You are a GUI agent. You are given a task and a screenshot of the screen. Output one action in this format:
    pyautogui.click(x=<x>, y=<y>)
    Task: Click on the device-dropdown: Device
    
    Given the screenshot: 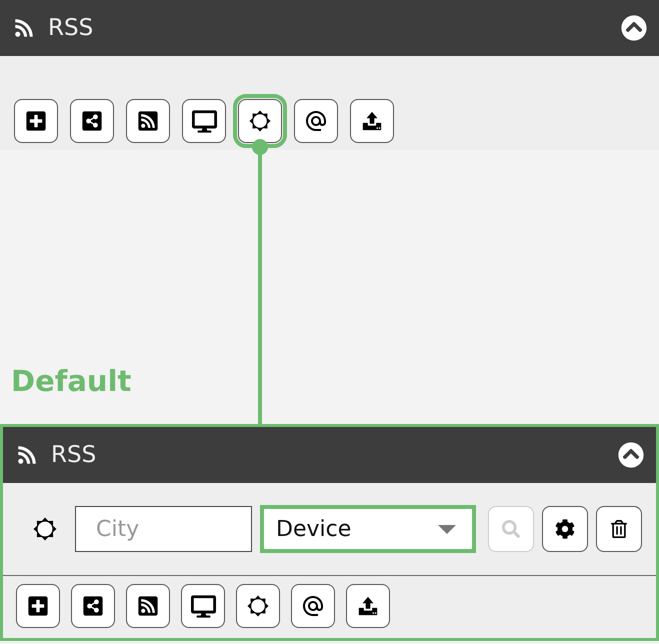 What is the action you would take?
    pyautogui.click(x=368, y=529)
    